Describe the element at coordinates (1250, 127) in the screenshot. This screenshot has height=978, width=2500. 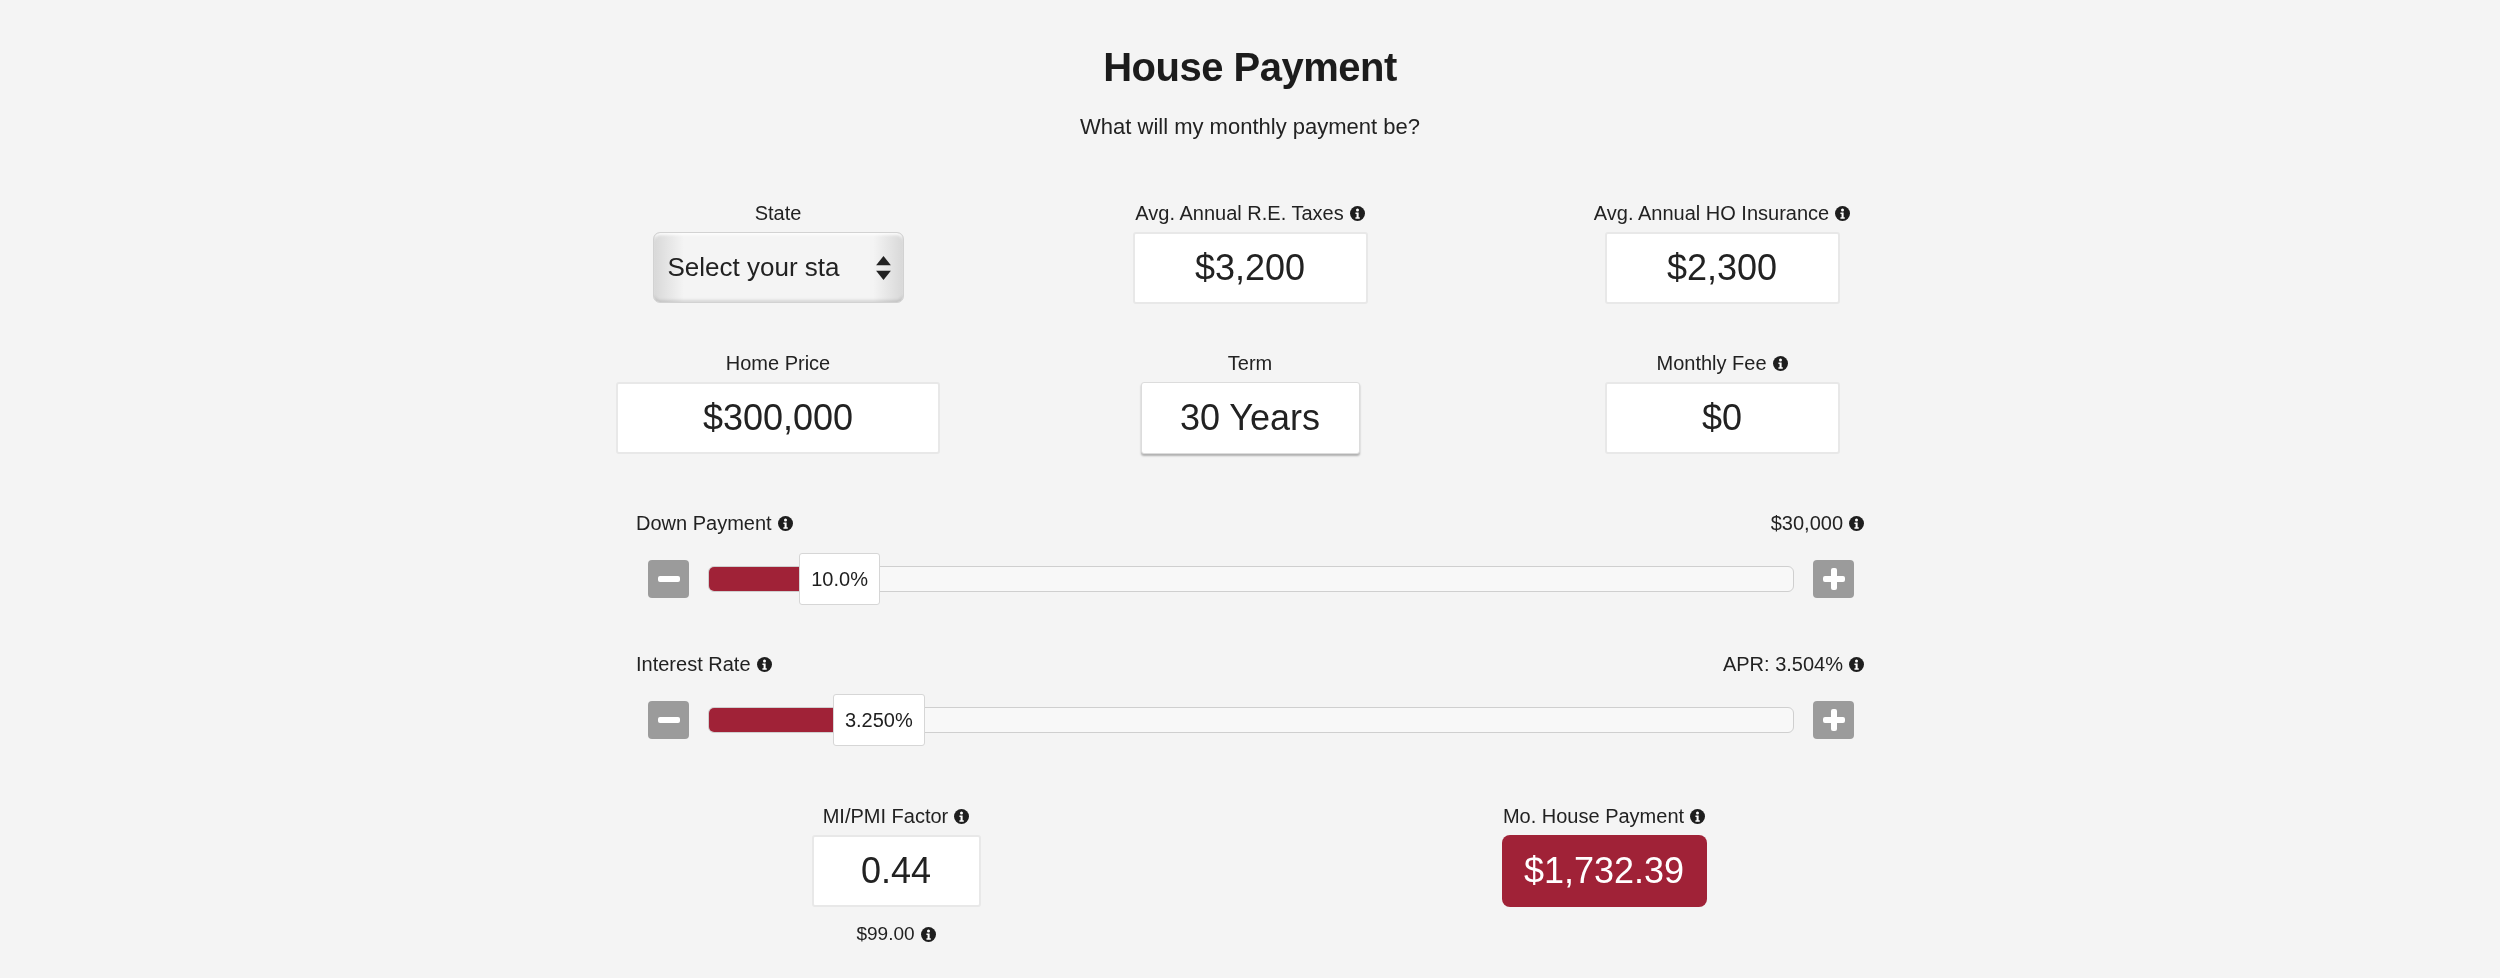
I see `page-subtitle: What will my monthly payment be?` at that location.